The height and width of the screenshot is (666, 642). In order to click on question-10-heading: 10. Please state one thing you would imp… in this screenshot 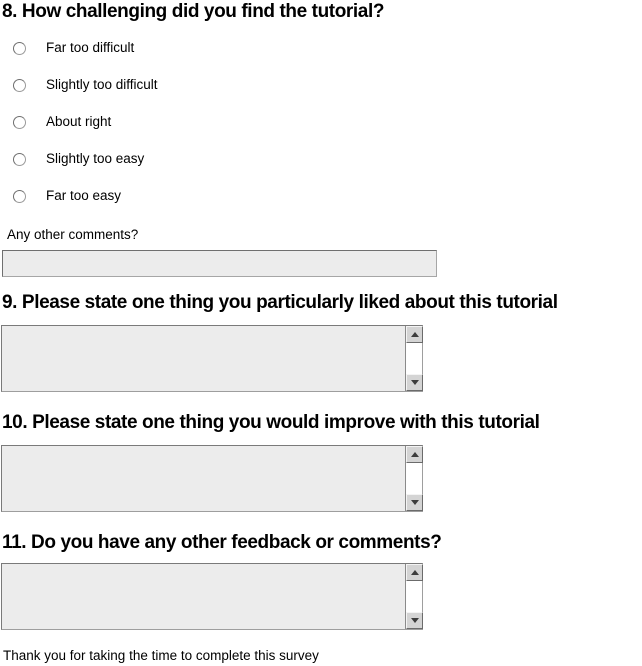, I will do `click(271, 422)`.